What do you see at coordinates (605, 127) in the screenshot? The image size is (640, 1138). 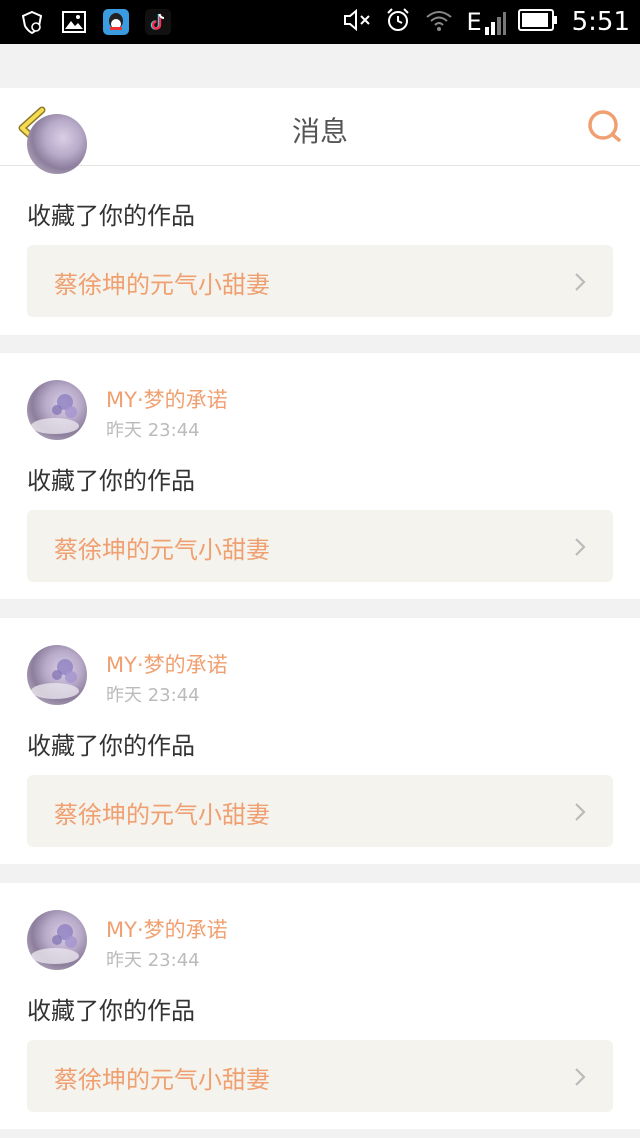 I see `search-icon` at bounding box center [605, 127].